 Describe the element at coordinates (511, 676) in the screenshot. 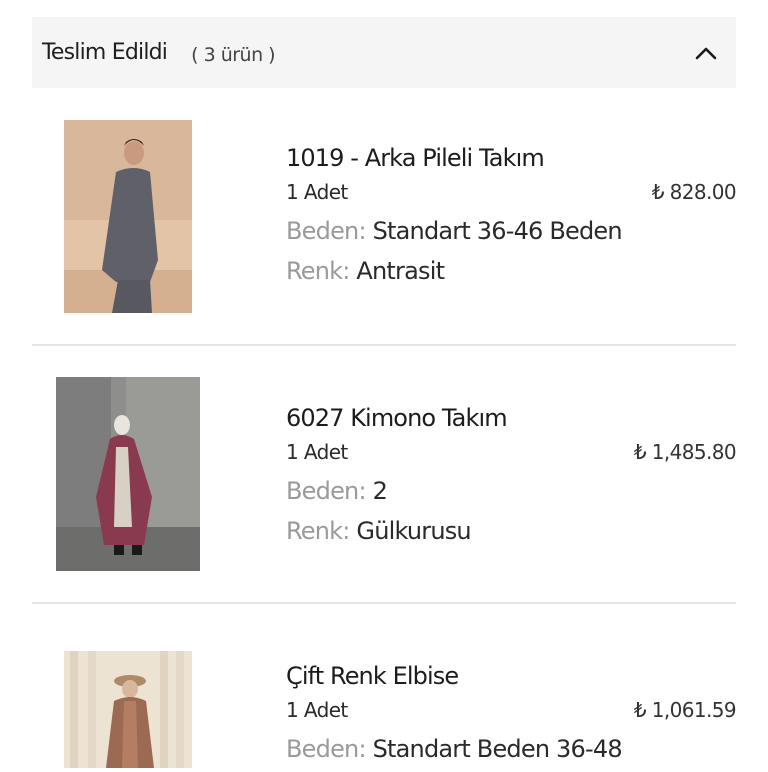

I see `product-name: Çift Renk Elbise` at that location.